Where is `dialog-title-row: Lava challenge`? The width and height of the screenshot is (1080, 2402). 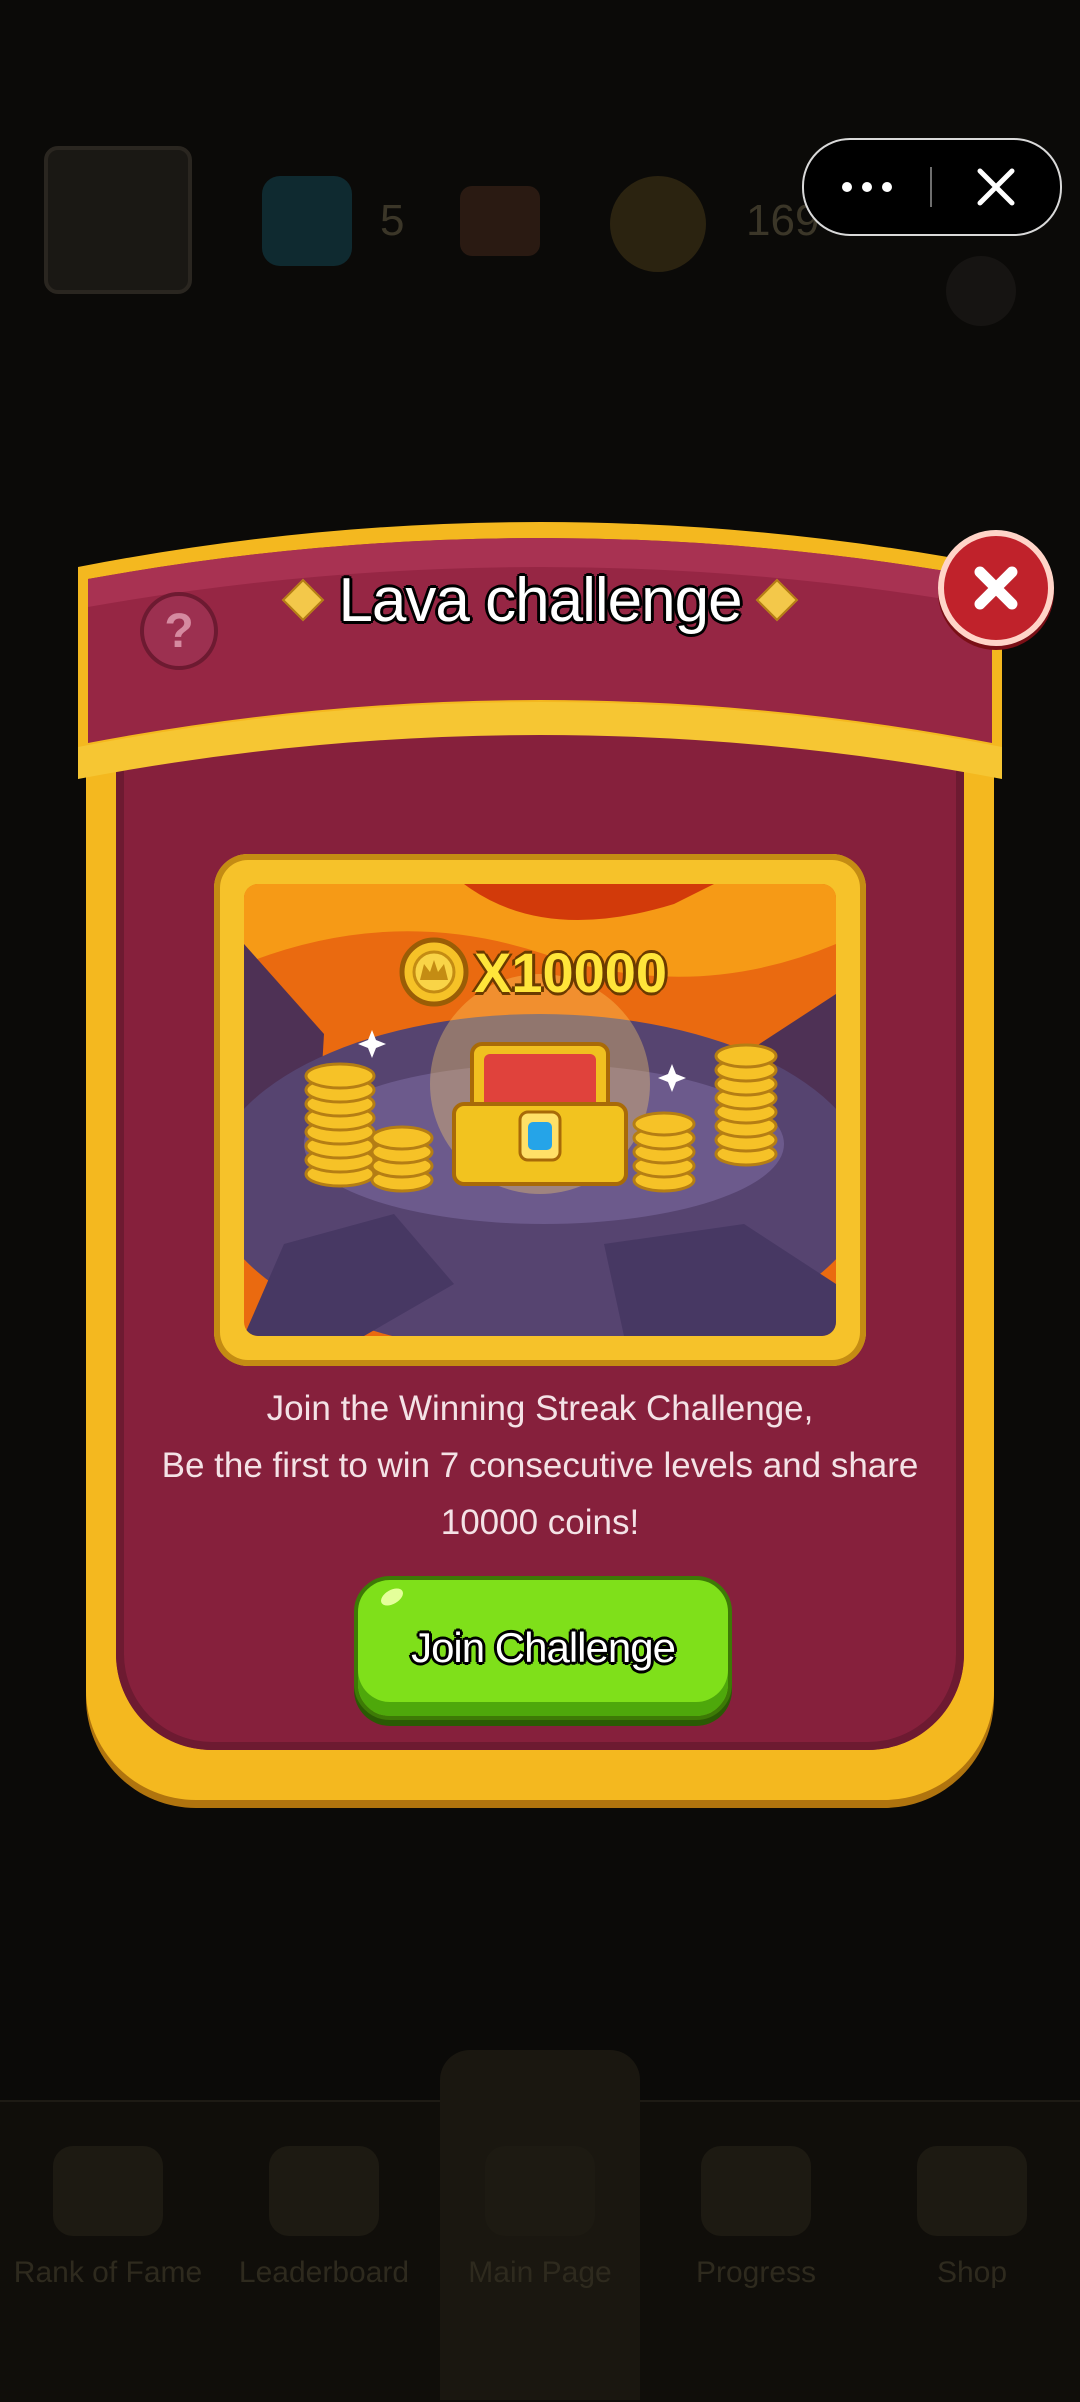 dialog-title-row: Lava challenge is located at coordinates (540, 600).